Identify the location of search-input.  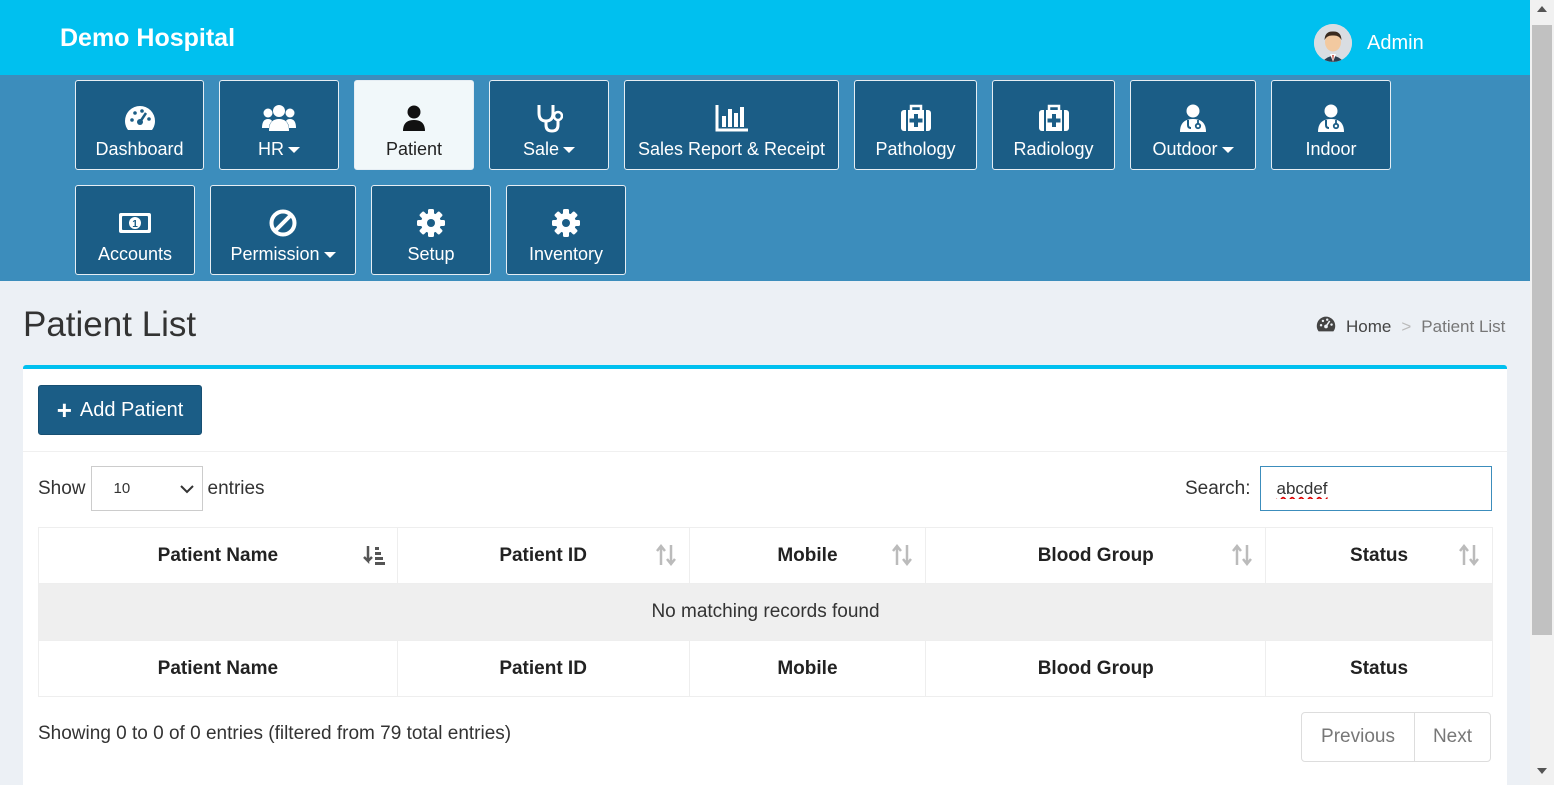
(1376, 488).